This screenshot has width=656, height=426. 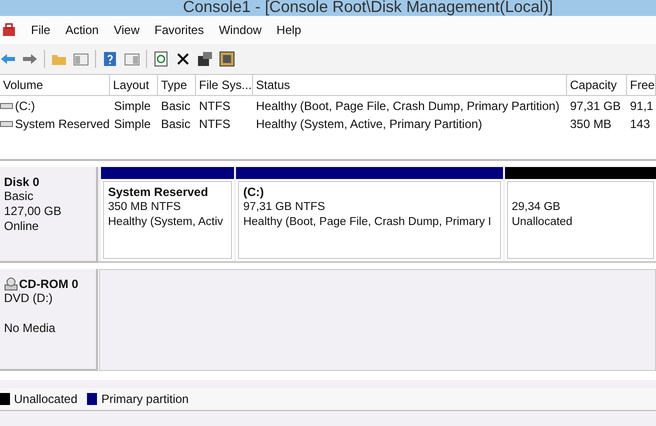 What do you see at coordinates (33, 211) in the screenshot?
I see `disk-info: 127,00 GB` at bounding box center [33, 211].